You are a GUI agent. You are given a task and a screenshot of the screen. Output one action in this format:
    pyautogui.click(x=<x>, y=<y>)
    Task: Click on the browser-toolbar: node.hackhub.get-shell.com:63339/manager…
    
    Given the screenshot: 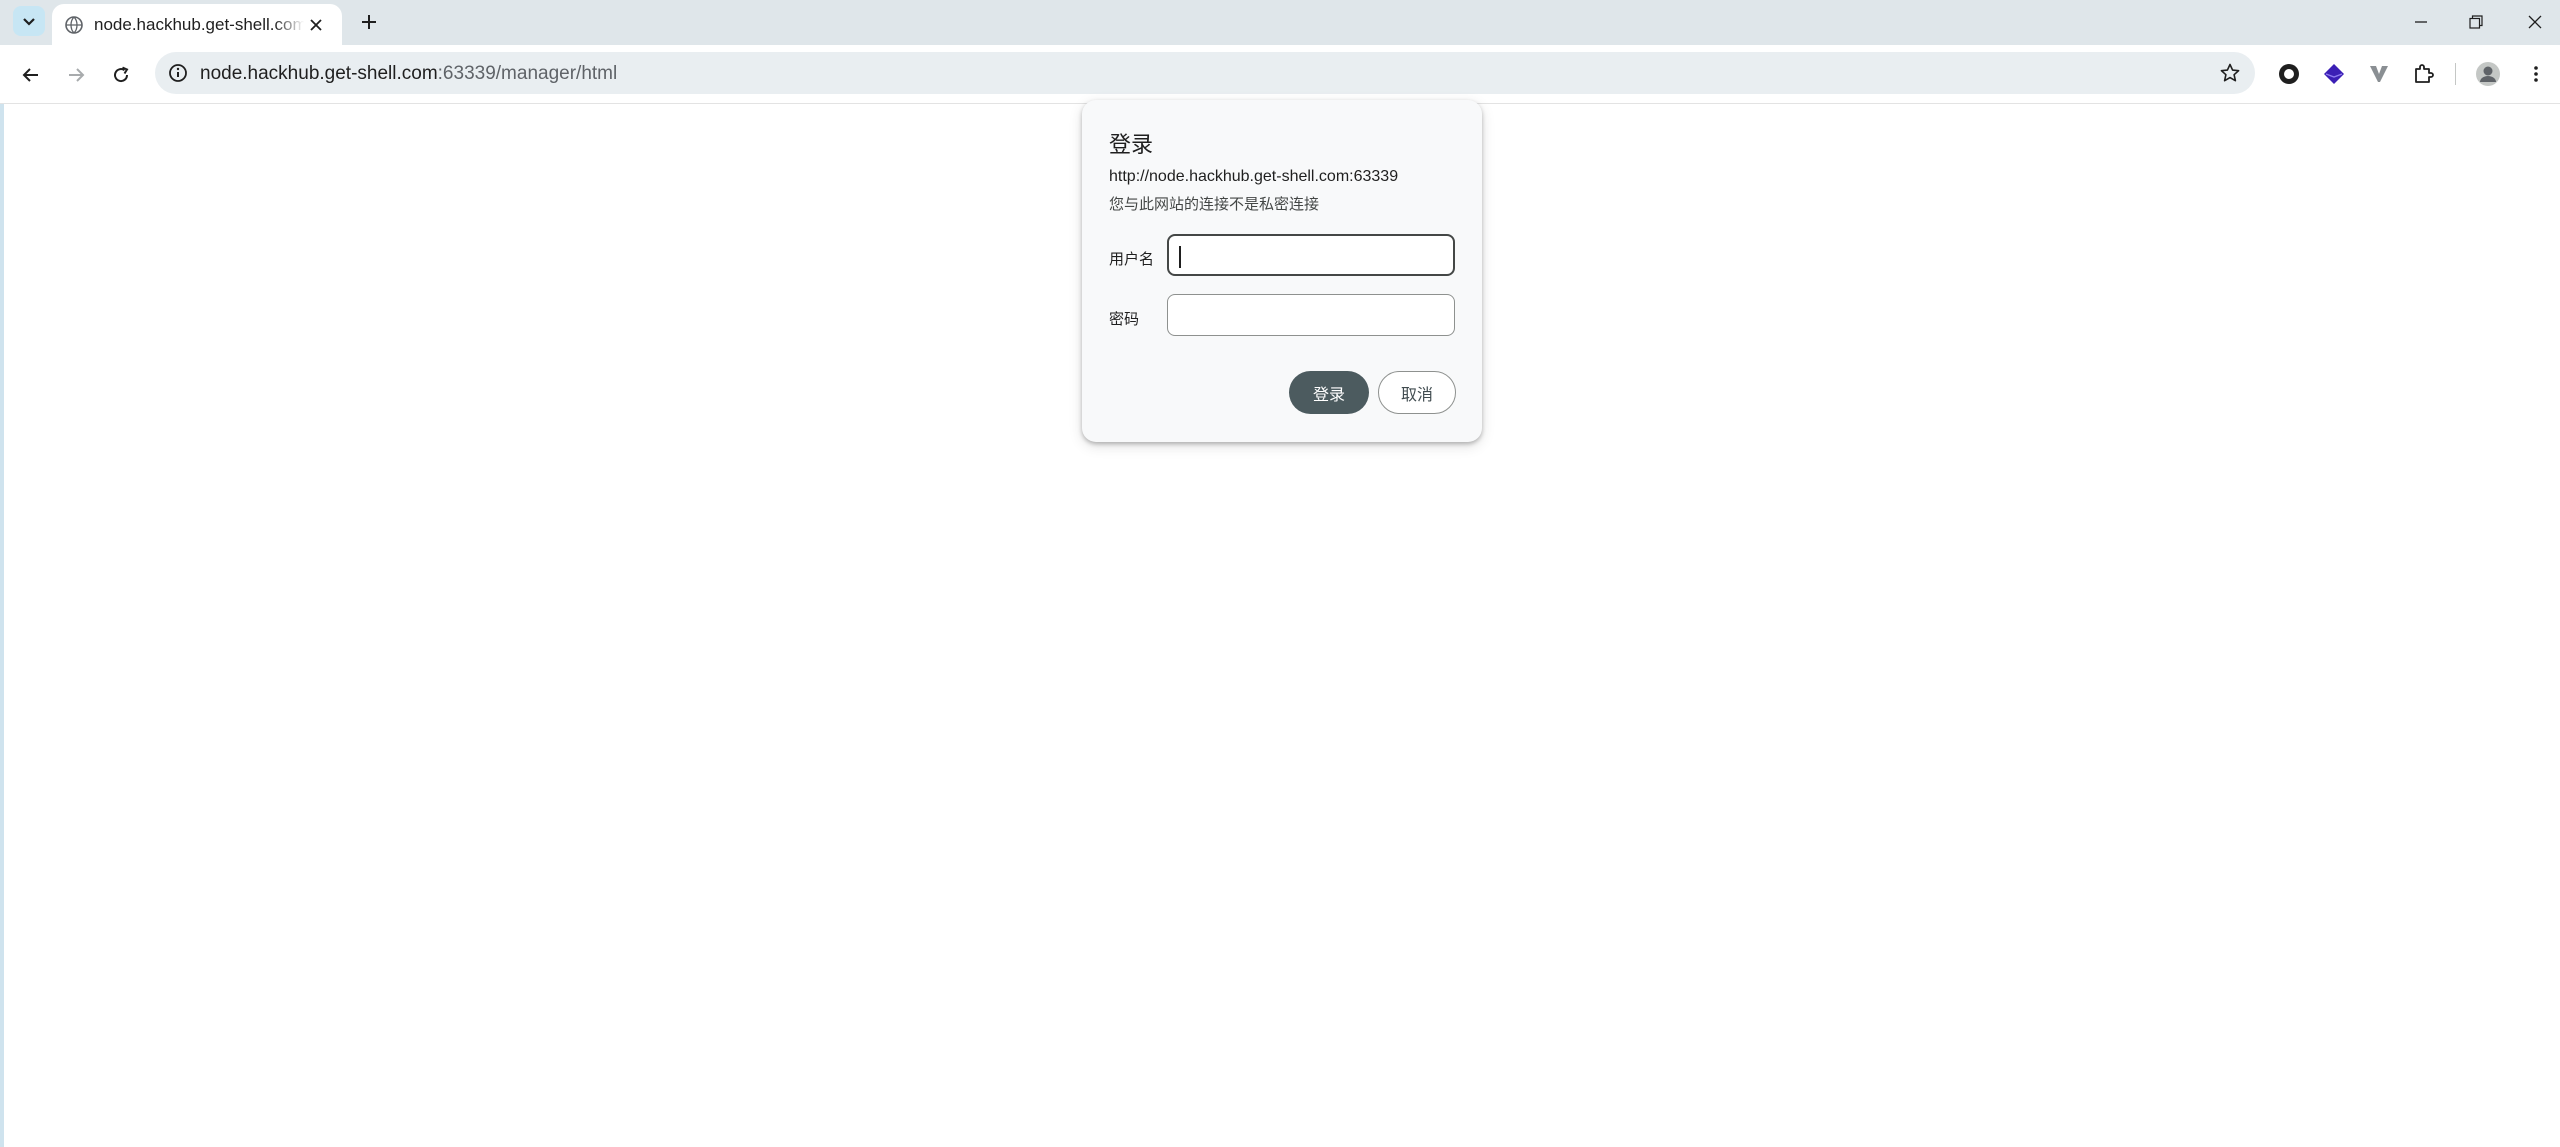 What is the action you would take?
    pyautogui.click(x=1280, y=74)
    